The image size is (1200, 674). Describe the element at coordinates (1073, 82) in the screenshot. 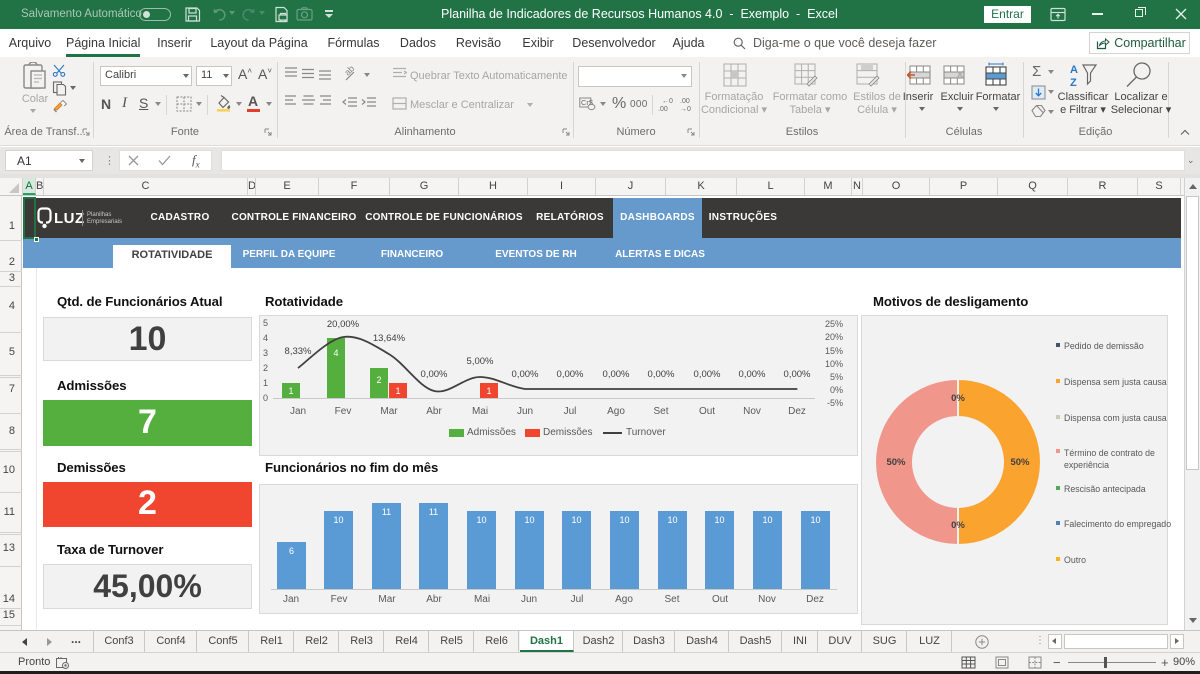

I see `svg-text: Z` at that location.